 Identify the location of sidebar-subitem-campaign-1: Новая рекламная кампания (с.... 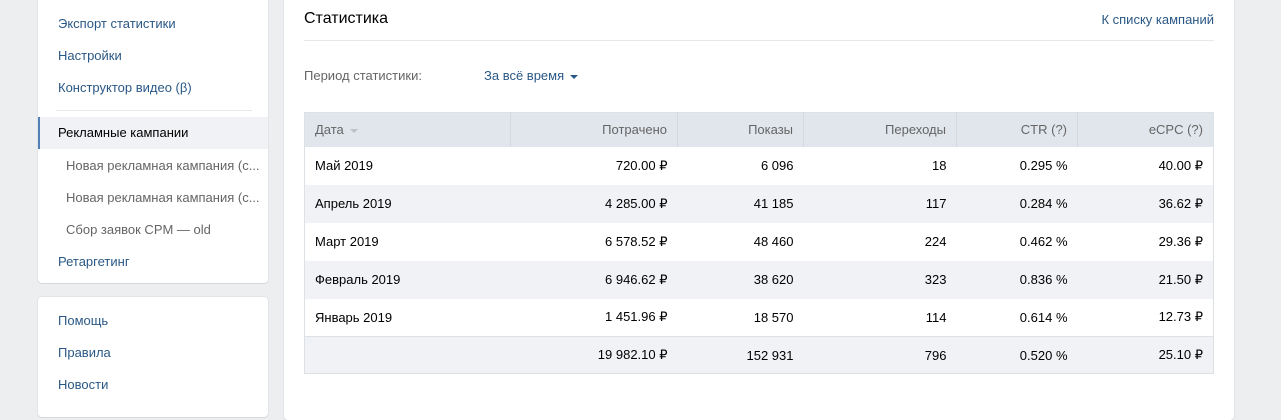
(163, 165).